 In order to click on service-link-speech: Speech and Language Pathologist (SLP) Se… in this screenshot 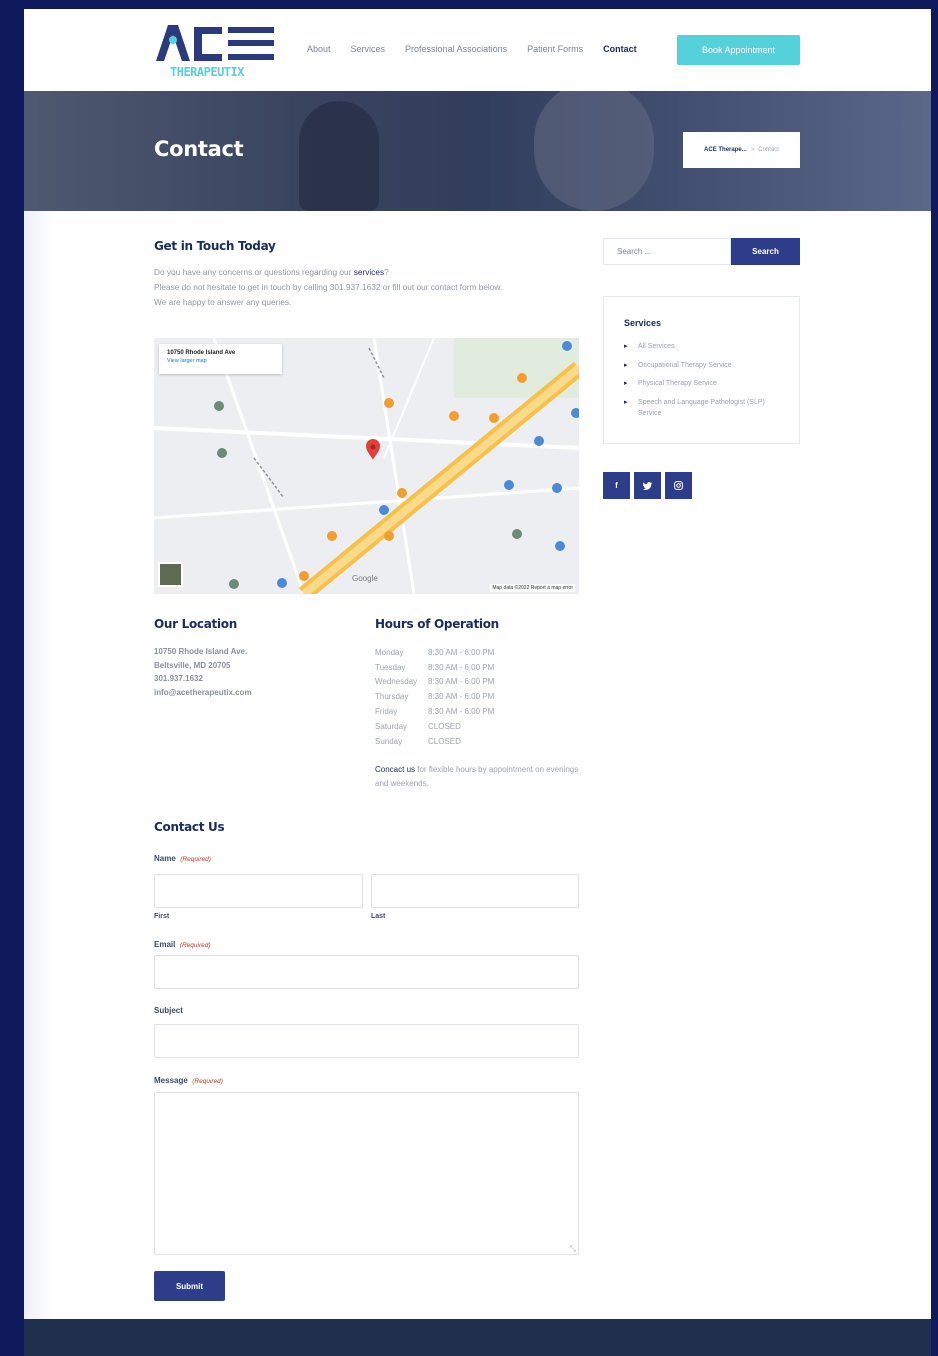, I will do `click(706, 408)`.